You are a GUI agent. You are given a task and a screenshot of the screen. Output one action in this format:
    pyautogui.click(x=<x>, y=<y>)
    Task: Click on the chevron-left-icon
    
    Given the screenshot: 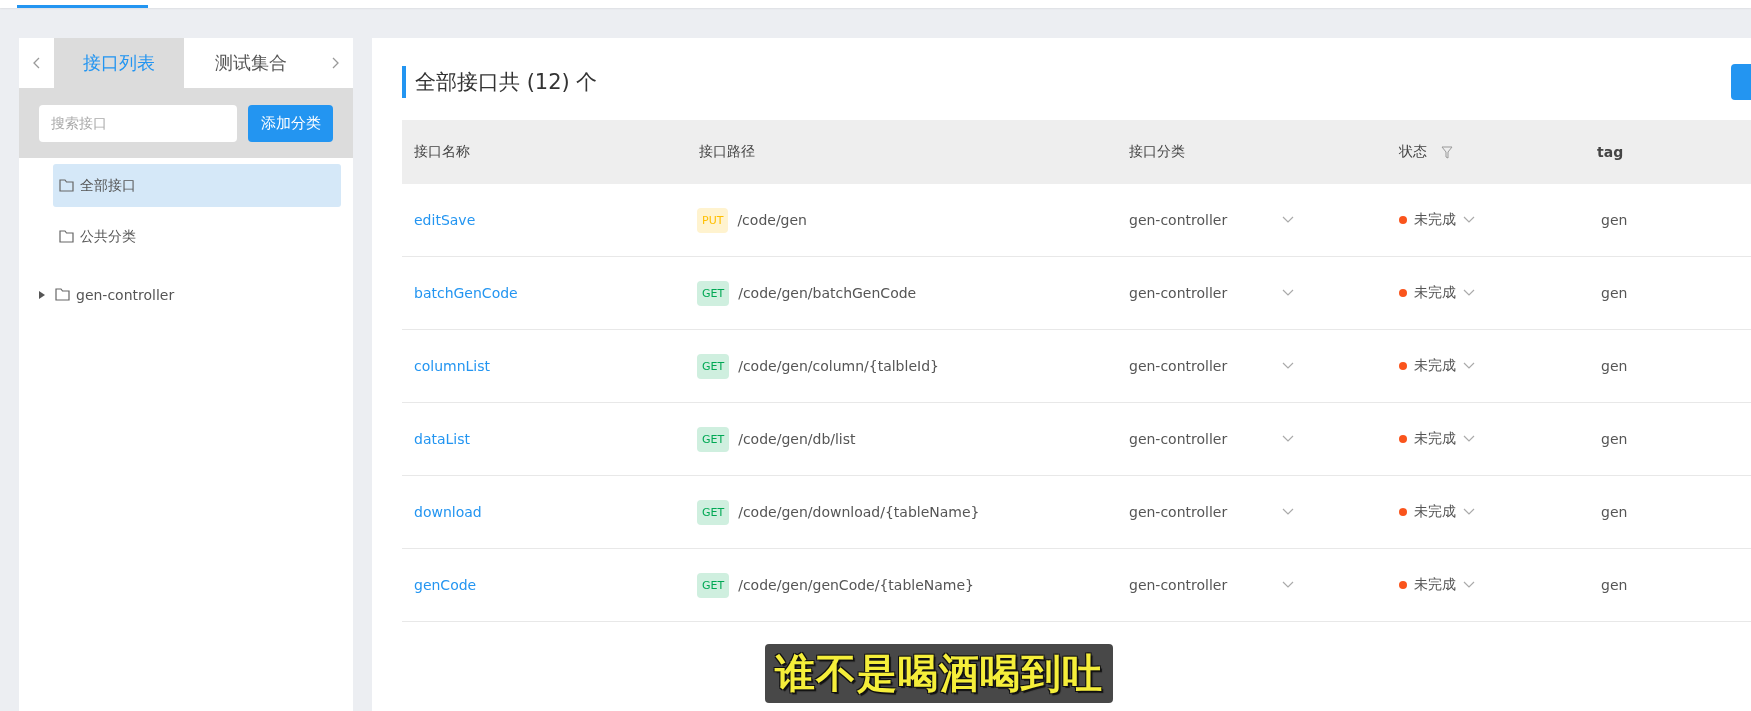 What is the action you would take?
    pyautogui.click(x=37, y=63)
    